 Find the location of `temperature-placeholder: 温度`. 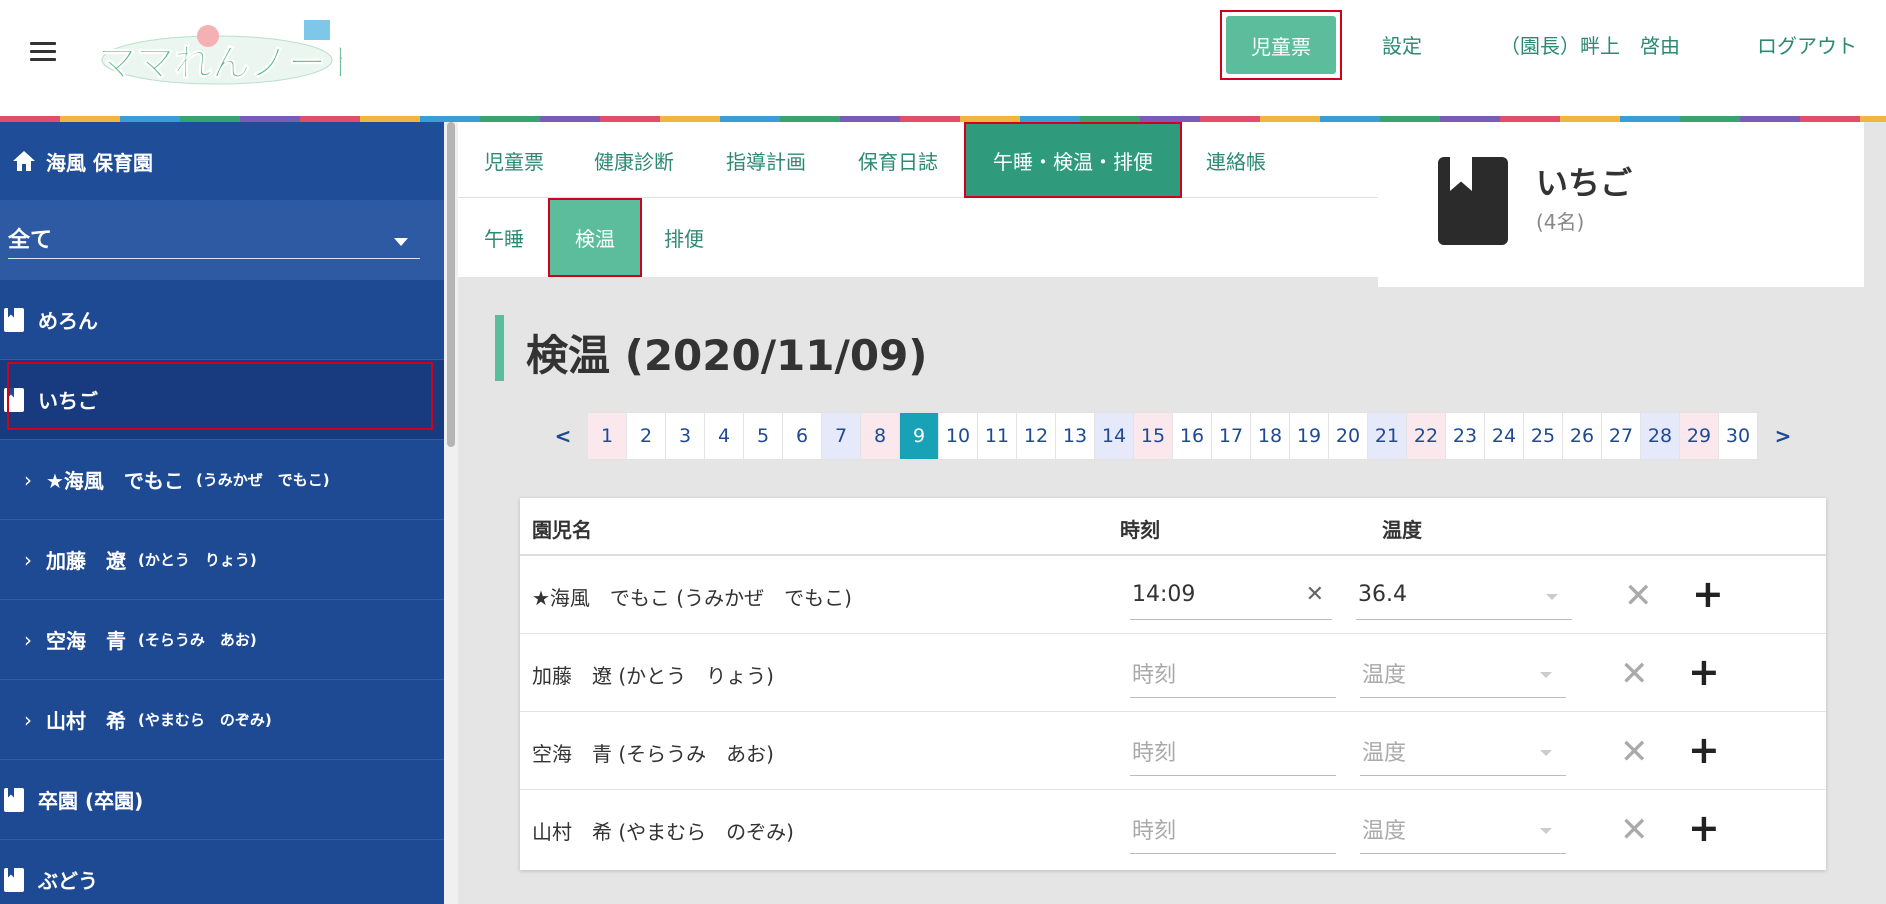

temperature-placeholder: 温度 is located at coordinates (1384, 753).